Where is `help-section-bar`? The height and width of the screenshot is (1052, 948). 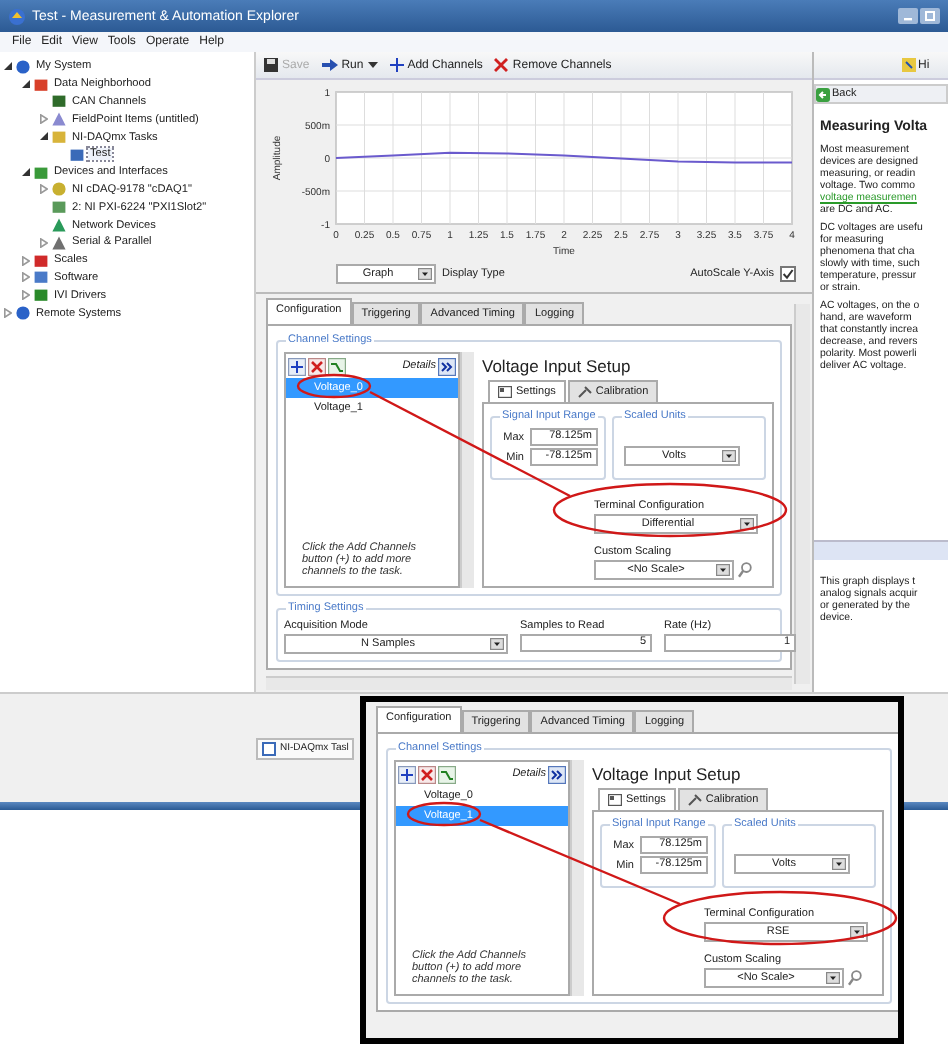
help-section-bar is located at coordinates (881, 550).